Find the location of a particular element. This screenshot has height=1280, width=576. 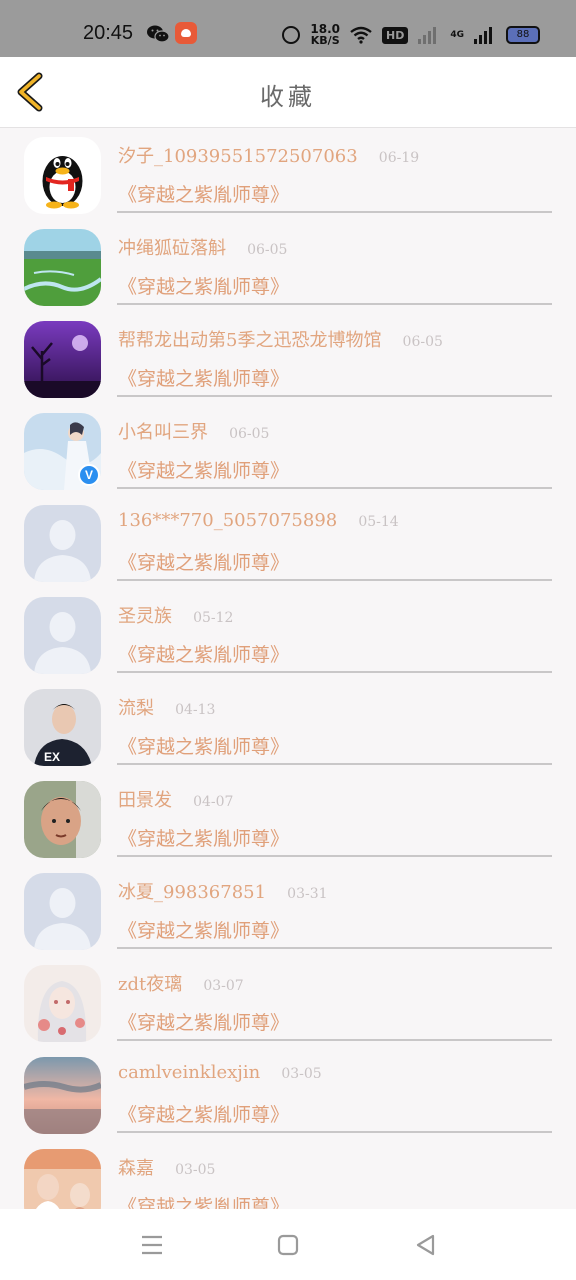

list-item: camlveinklexjin 03-05 《穿越之紫胤师尊》 is located at coordinates (288, 1094).